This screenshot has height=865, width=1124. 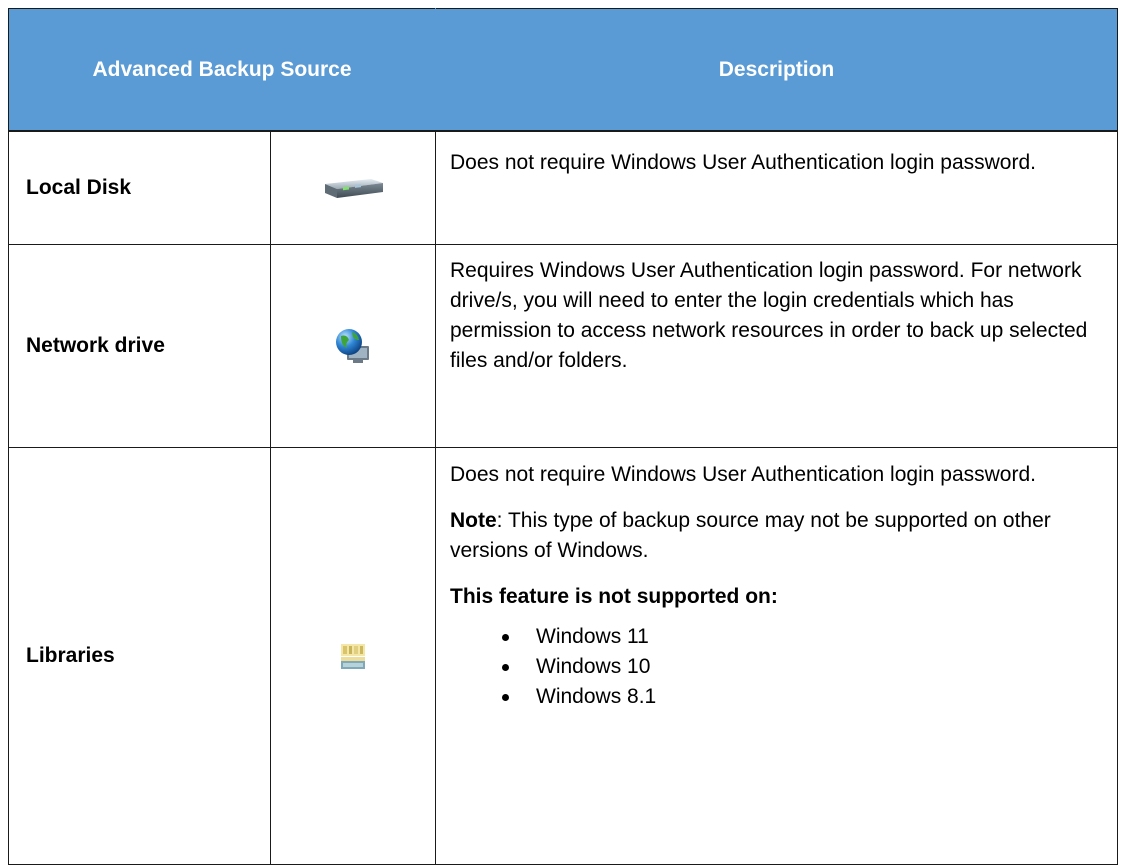 What do you see at coordinates (776, 70) in the screenshot?
I see `header-description: Description` at bounding box center [776, 70].